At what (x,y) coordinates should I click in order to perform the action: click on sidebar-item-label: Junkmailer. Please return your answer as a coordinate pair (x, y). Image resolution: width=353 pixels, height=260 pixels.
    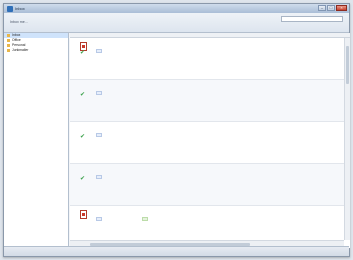
    Looking at the image, I should click on (20, 50).